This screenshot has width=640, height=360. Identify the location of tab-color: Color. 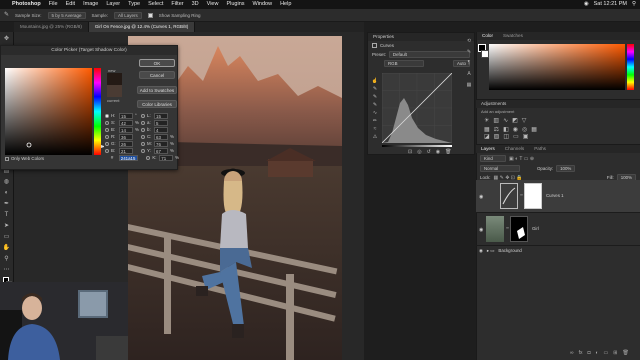
(487, 36).